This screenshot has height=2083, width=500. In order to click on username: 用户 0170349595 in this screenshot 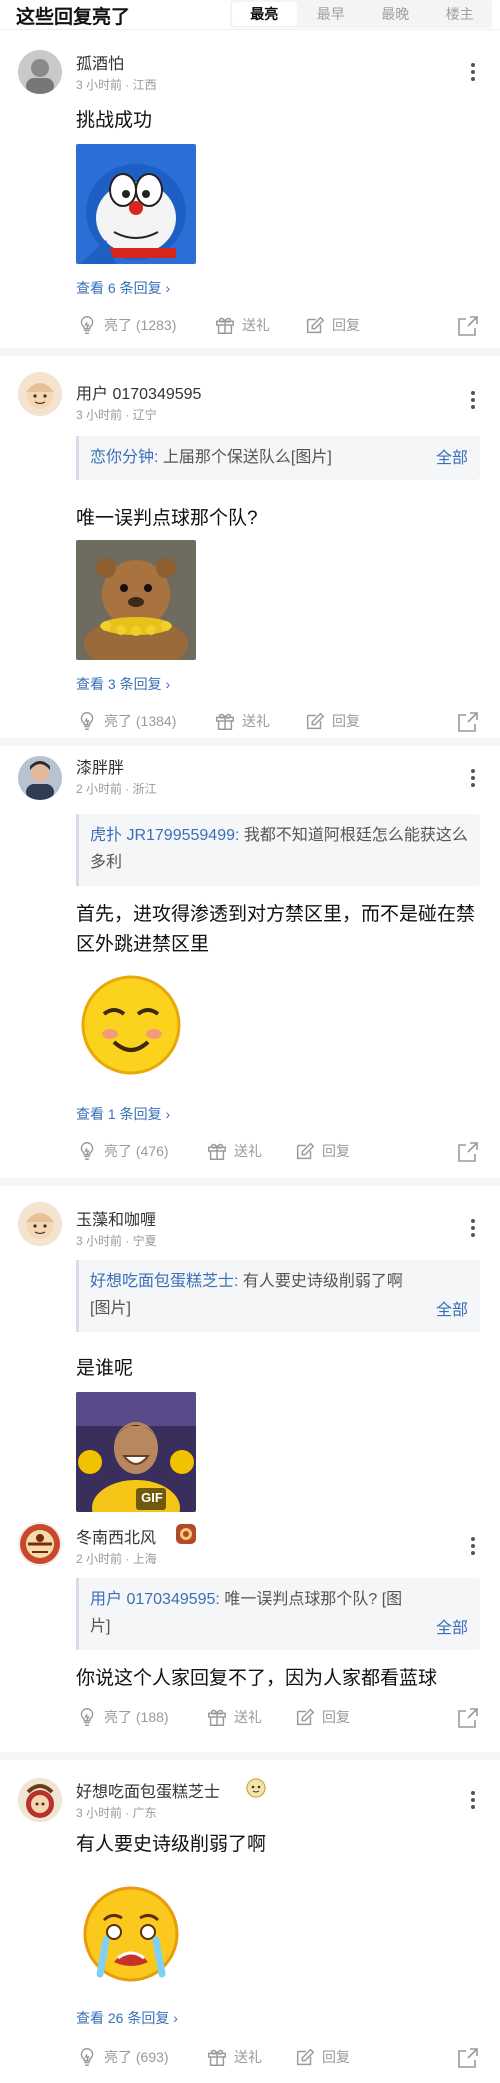, I will do `click(138, 392)`.